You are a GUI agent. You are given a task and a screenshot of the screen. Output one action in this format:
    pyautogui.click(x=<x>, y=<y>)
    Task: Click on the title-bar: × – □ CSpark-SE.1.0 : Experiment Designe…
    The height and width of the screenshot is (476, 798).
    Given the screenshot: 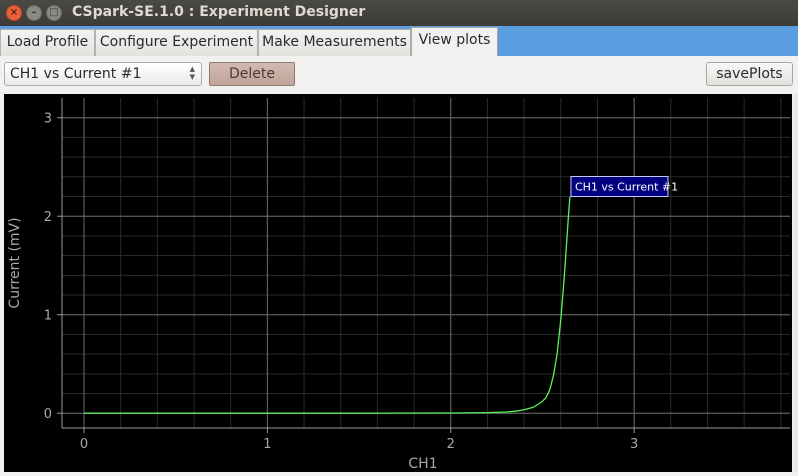 What is the action you would take?
    pyautogui.click(x=399, y=13)
    